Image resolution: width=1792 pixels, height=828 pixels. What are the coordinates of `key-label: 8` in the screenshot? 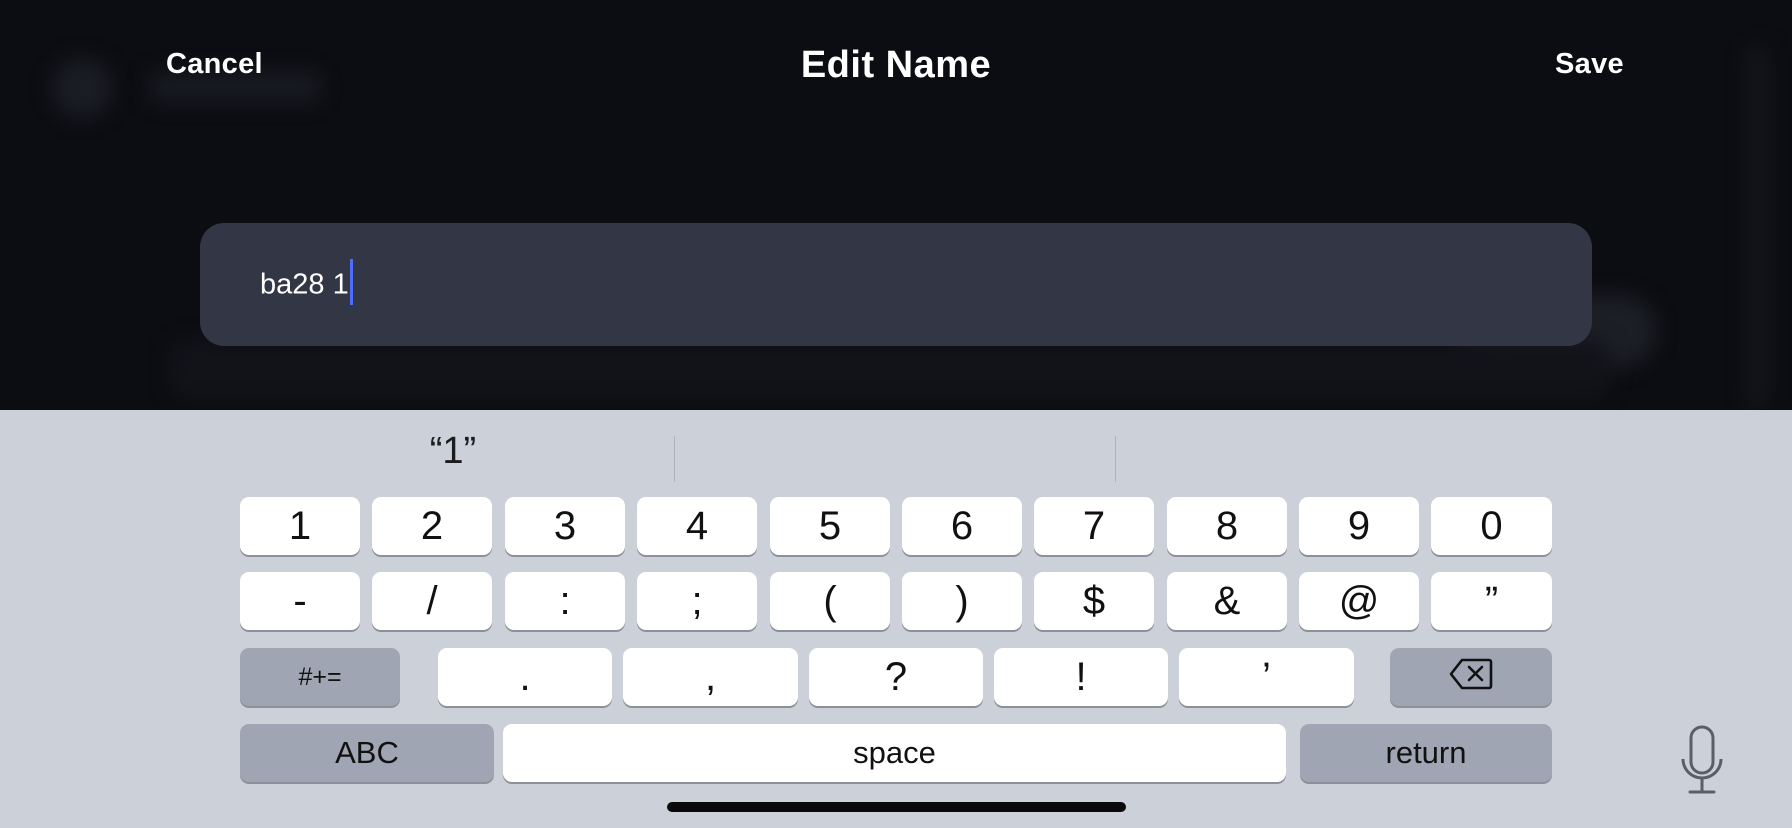 It's located at (1227, 525).